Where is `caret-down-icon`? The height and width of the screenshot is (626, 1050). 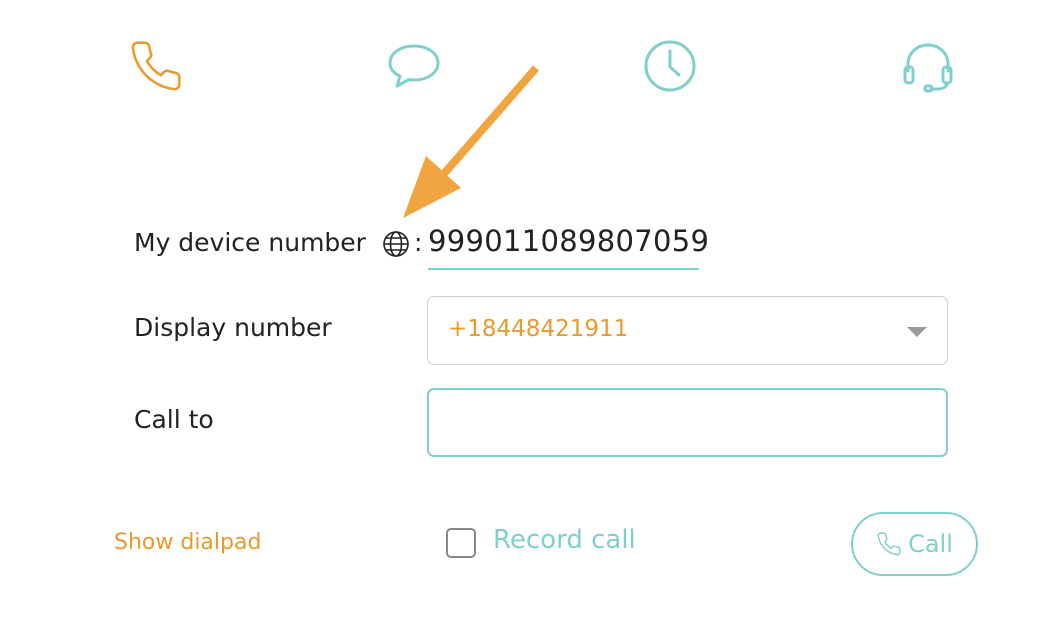
caret-down-icon is located at coordinates (917, 332).